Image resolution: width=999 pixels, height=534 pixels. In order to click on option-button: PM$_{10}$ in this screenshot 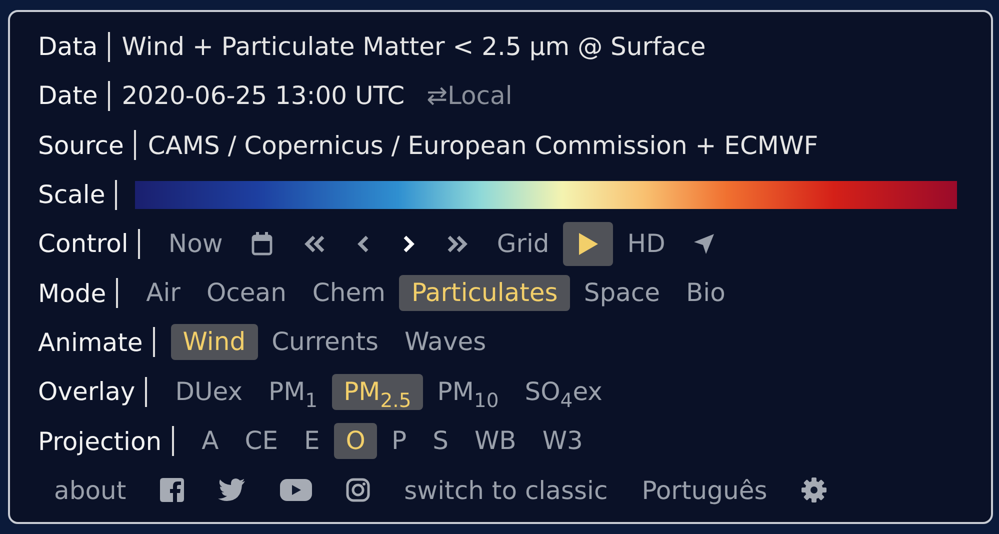, I will do `click(468, 392)`.